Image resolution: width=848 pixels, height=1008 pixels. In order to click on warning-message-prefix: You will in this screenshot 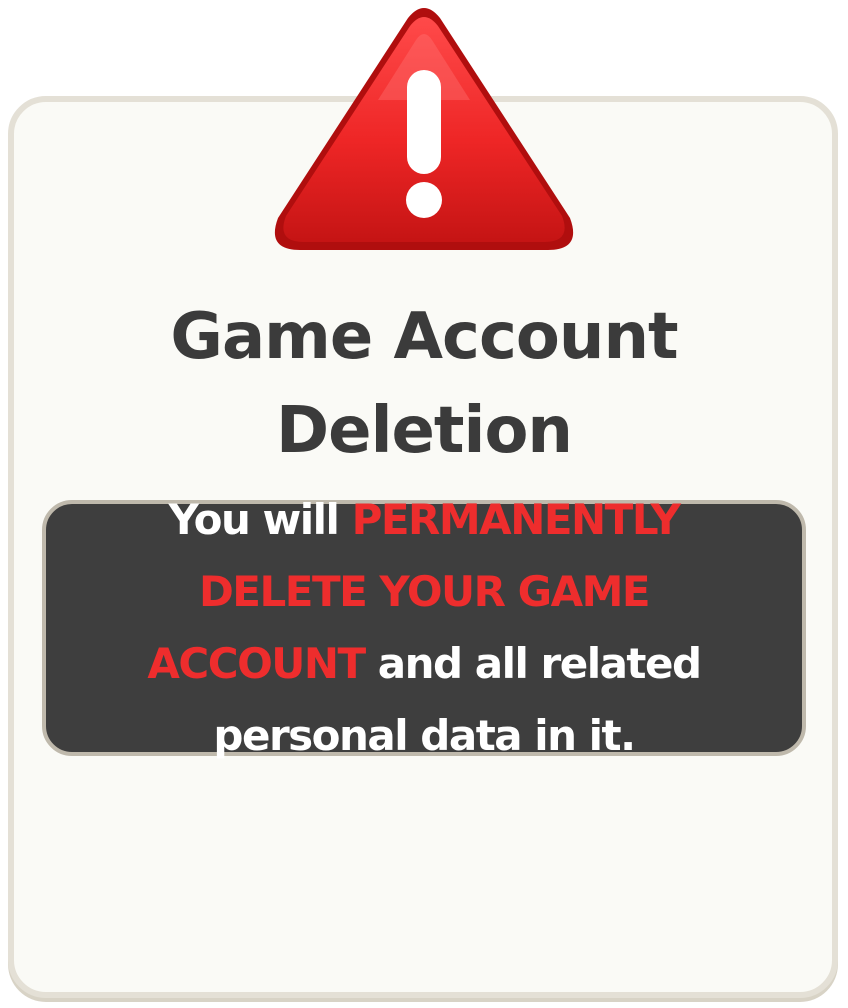, I will do `click(260, 519)`.